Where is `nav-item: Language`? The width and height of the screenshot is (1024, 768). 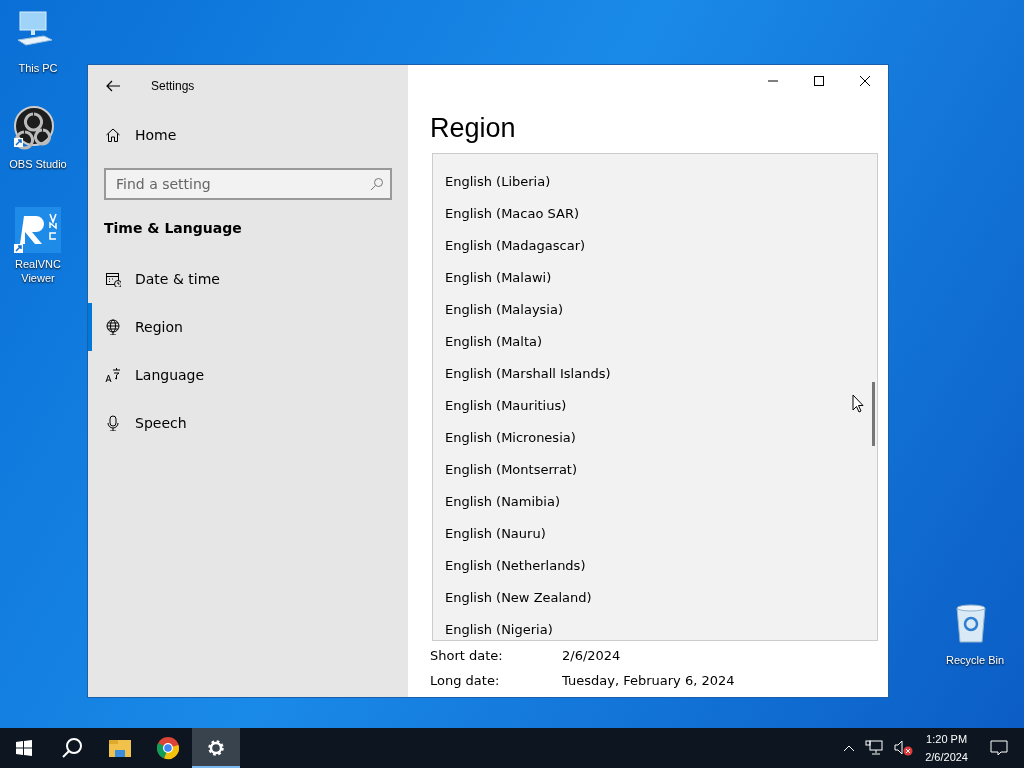 nav-item: Language is located at coordinates (248, 375).